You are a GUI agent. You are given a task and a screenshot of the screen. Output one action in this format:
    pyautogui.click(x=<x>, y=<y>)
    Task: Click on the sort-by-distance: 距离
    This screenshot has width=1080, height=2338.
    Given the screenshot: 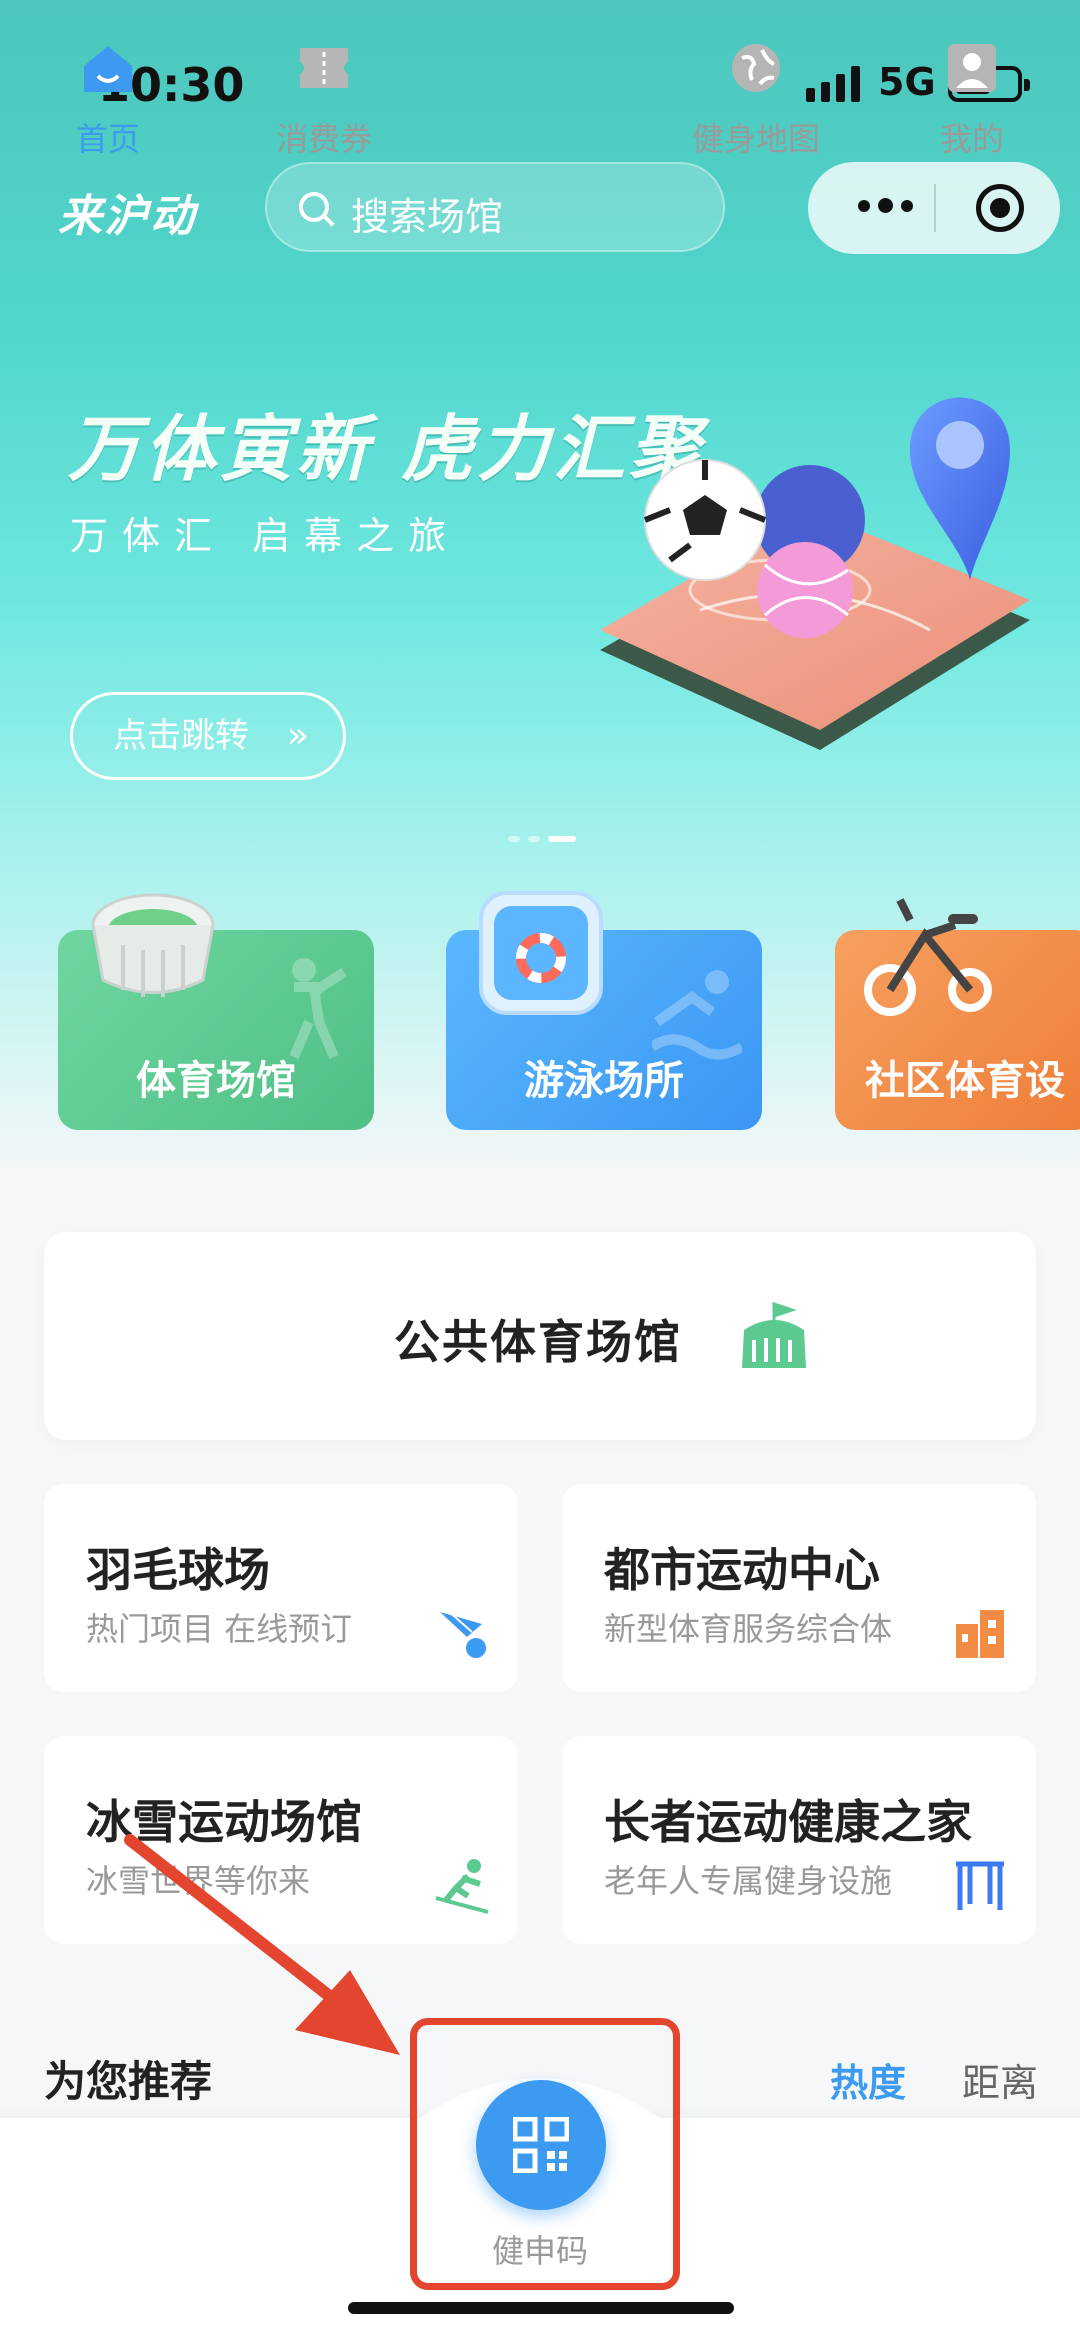 What is the action you would take?
    pyautogui.click(x=1000, y=2079)
    